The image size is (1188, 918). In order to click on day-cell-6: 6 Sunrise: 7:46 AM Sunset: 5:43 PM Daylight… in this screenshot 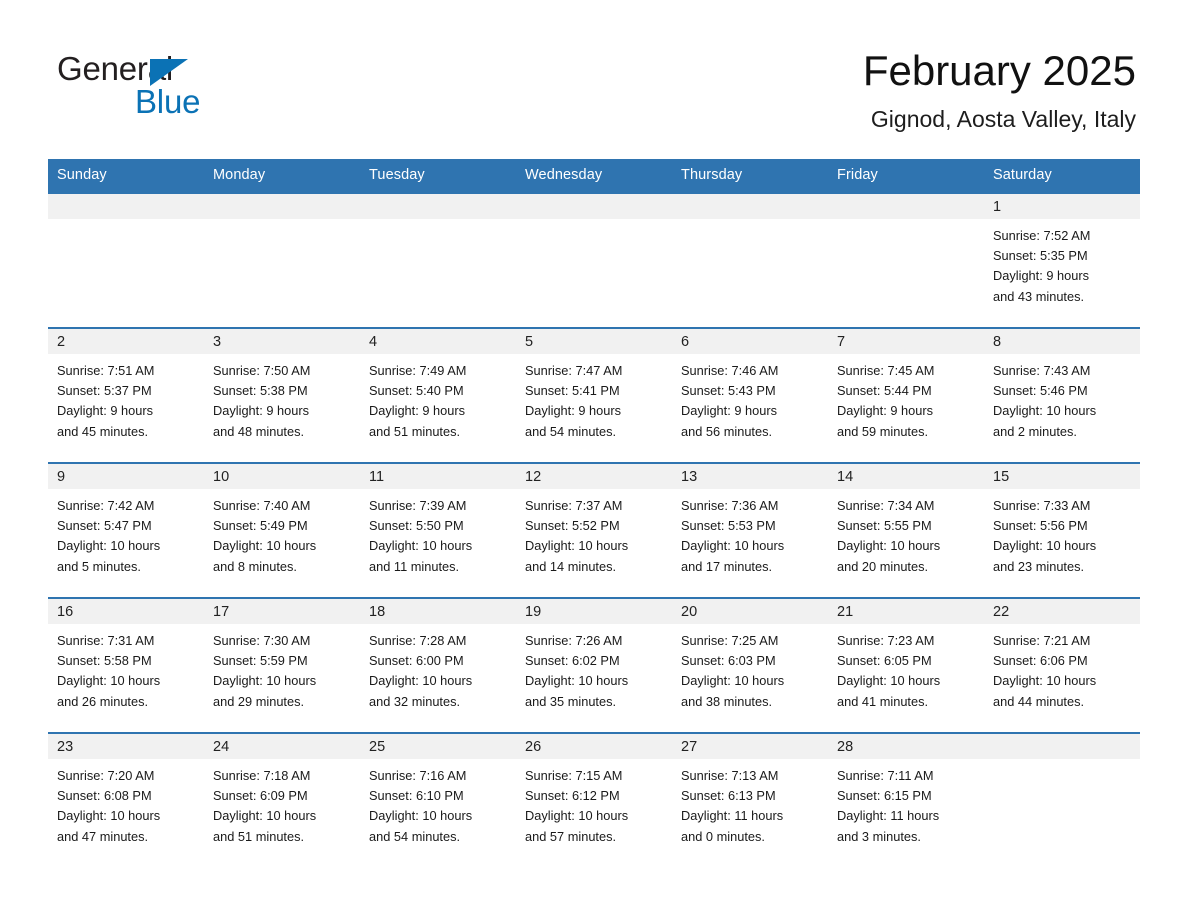, I will do `click(750, 395)`.